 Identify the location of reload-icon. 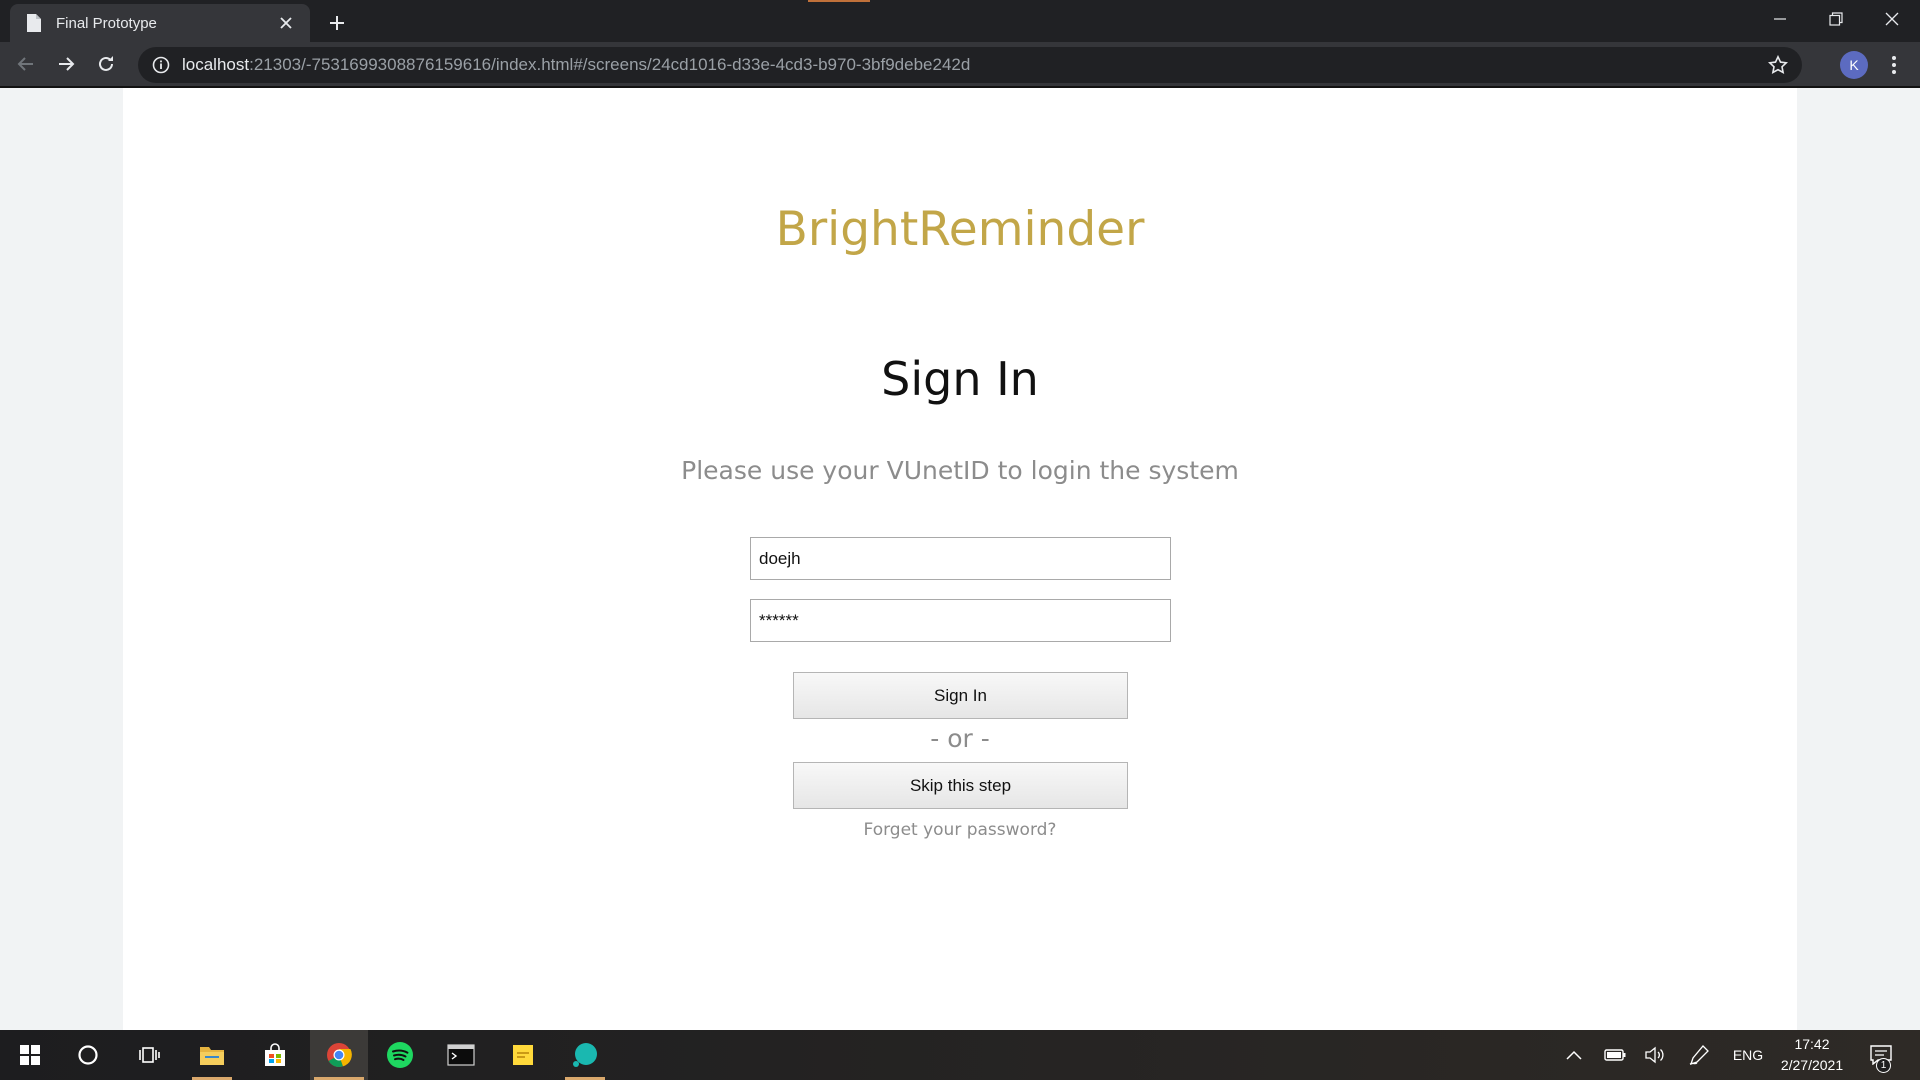
(106, 64).